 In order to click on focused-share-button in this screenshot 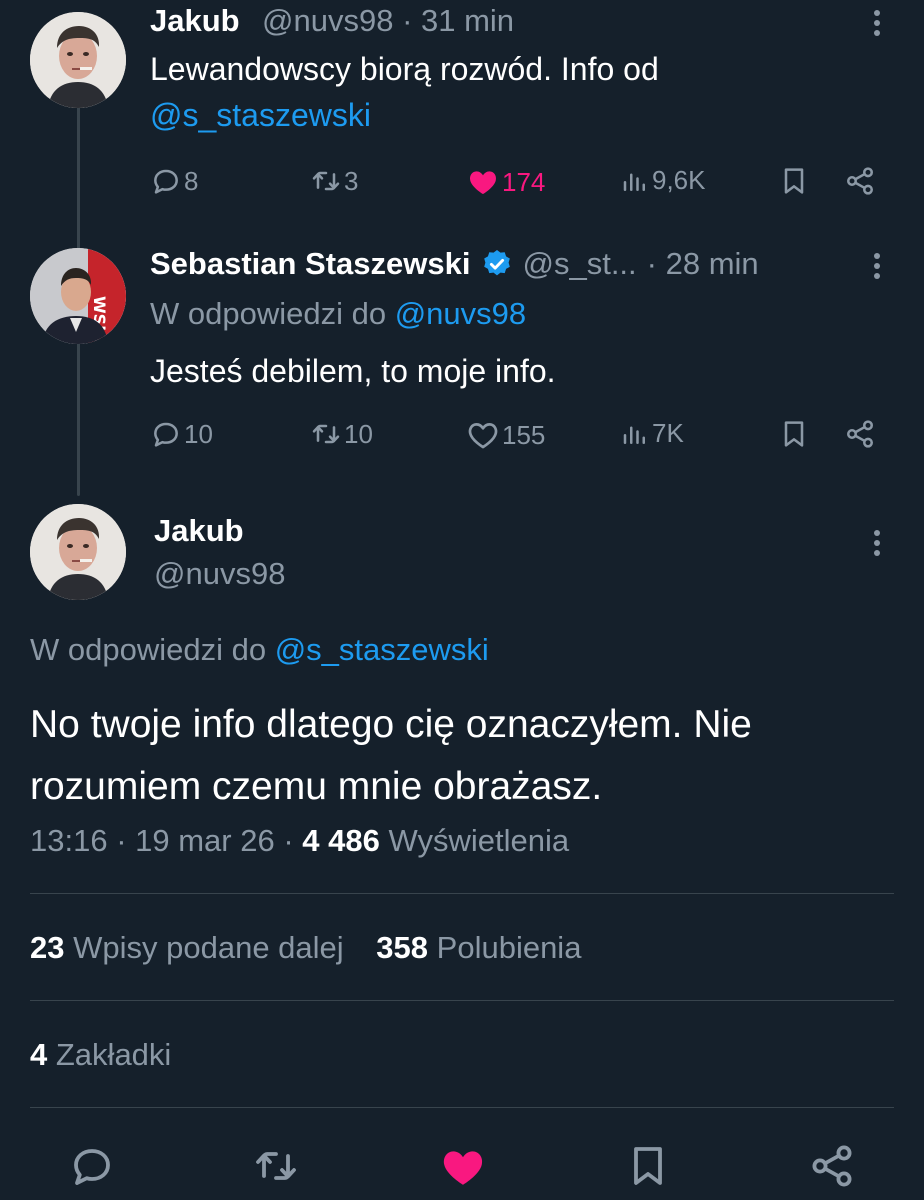, I will do `click(832, 1166)`.